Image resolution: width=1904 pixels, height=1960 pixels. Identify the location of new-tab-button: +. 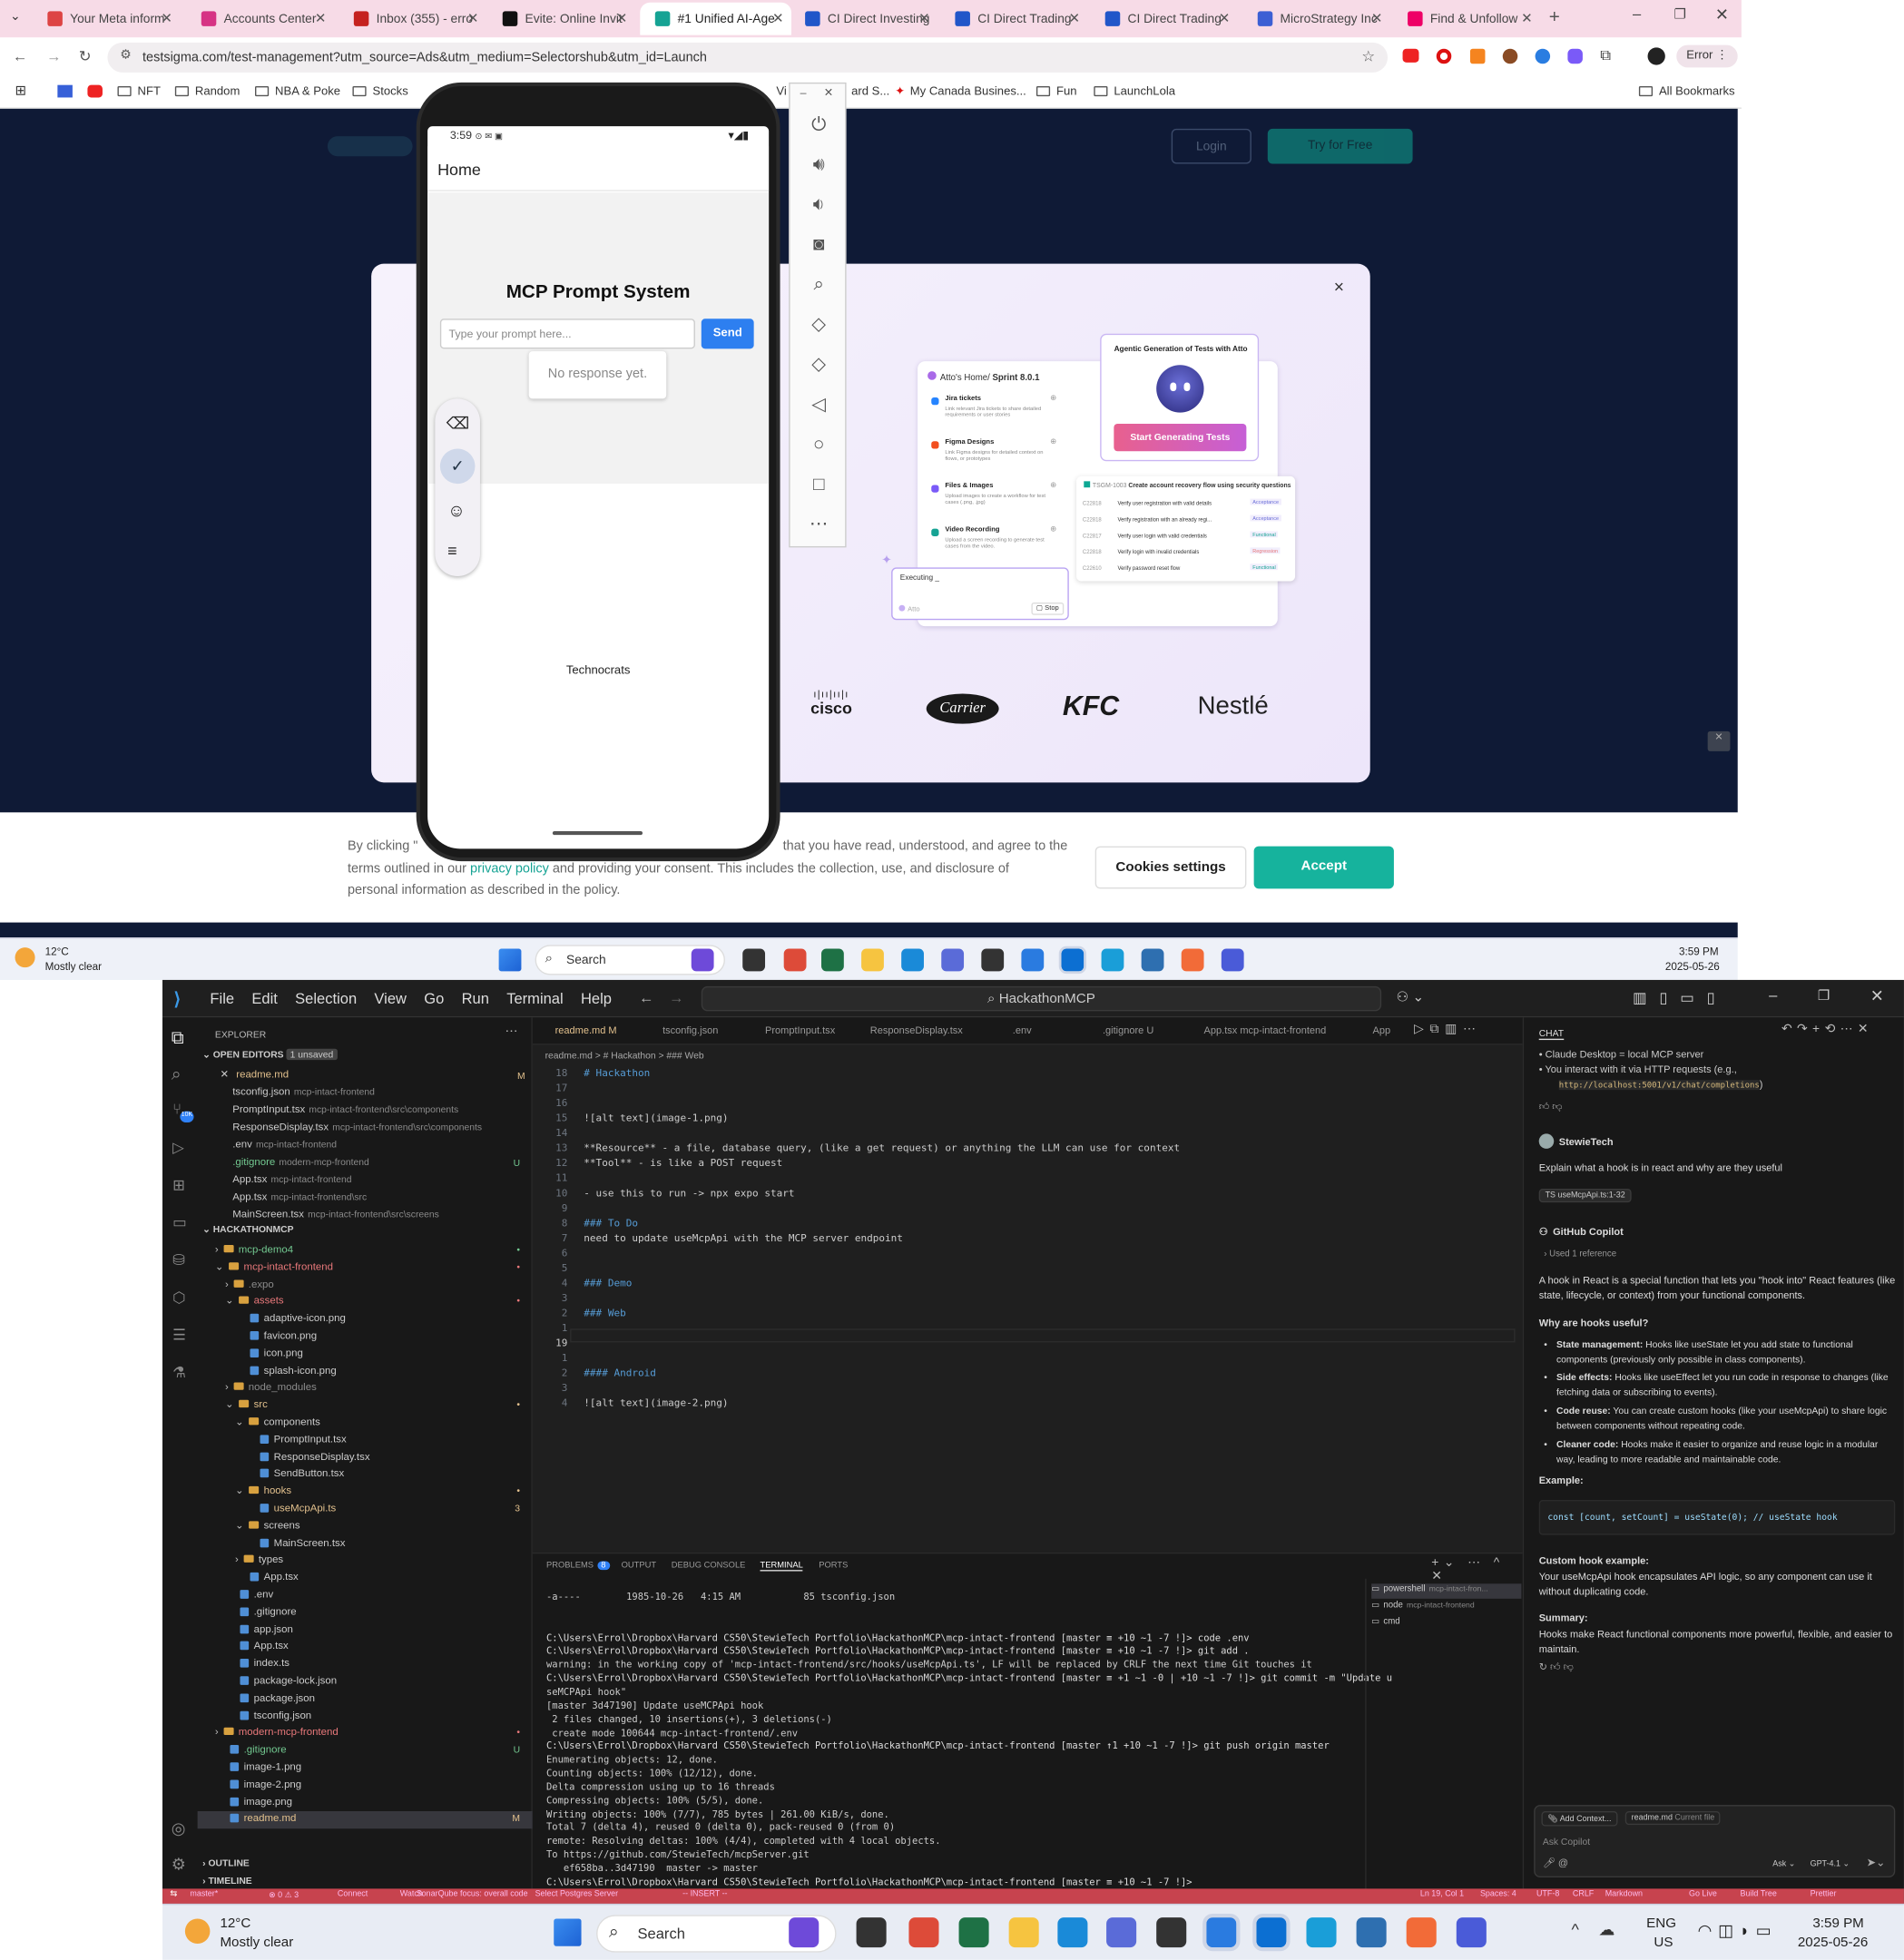
(1555, 16).